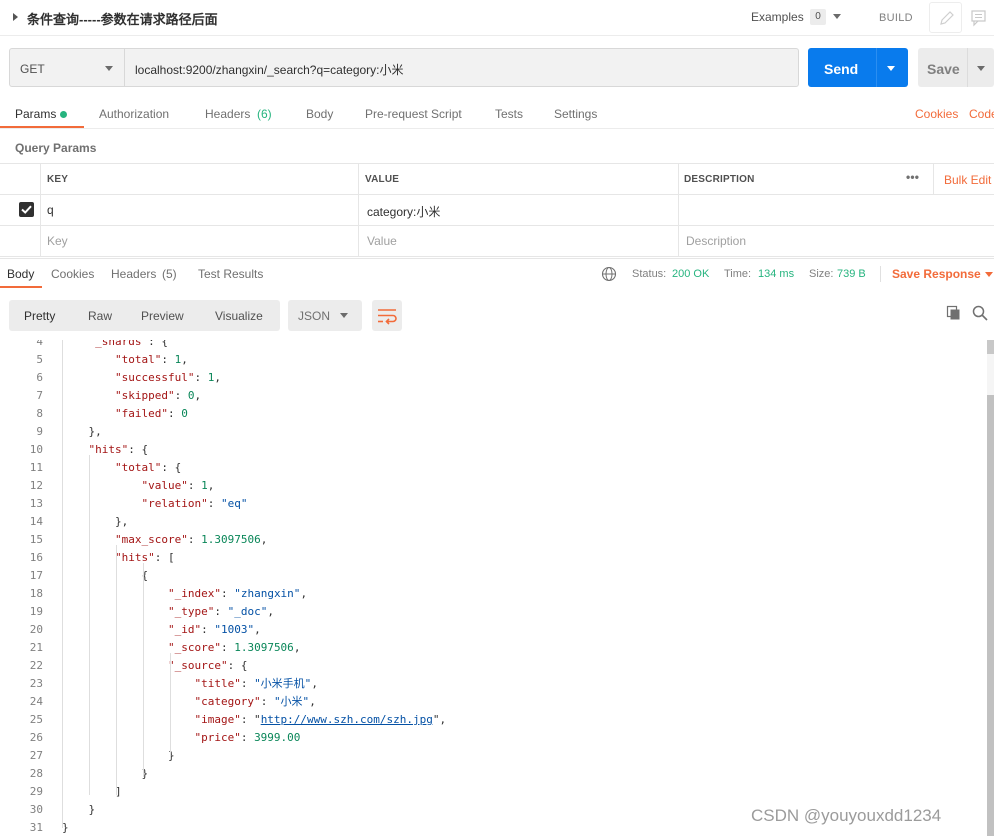  What do you see at coordinates (56, 148) in the screenshot?
I see `query-params-heading: Query Params` at bounding box center [56, 148].